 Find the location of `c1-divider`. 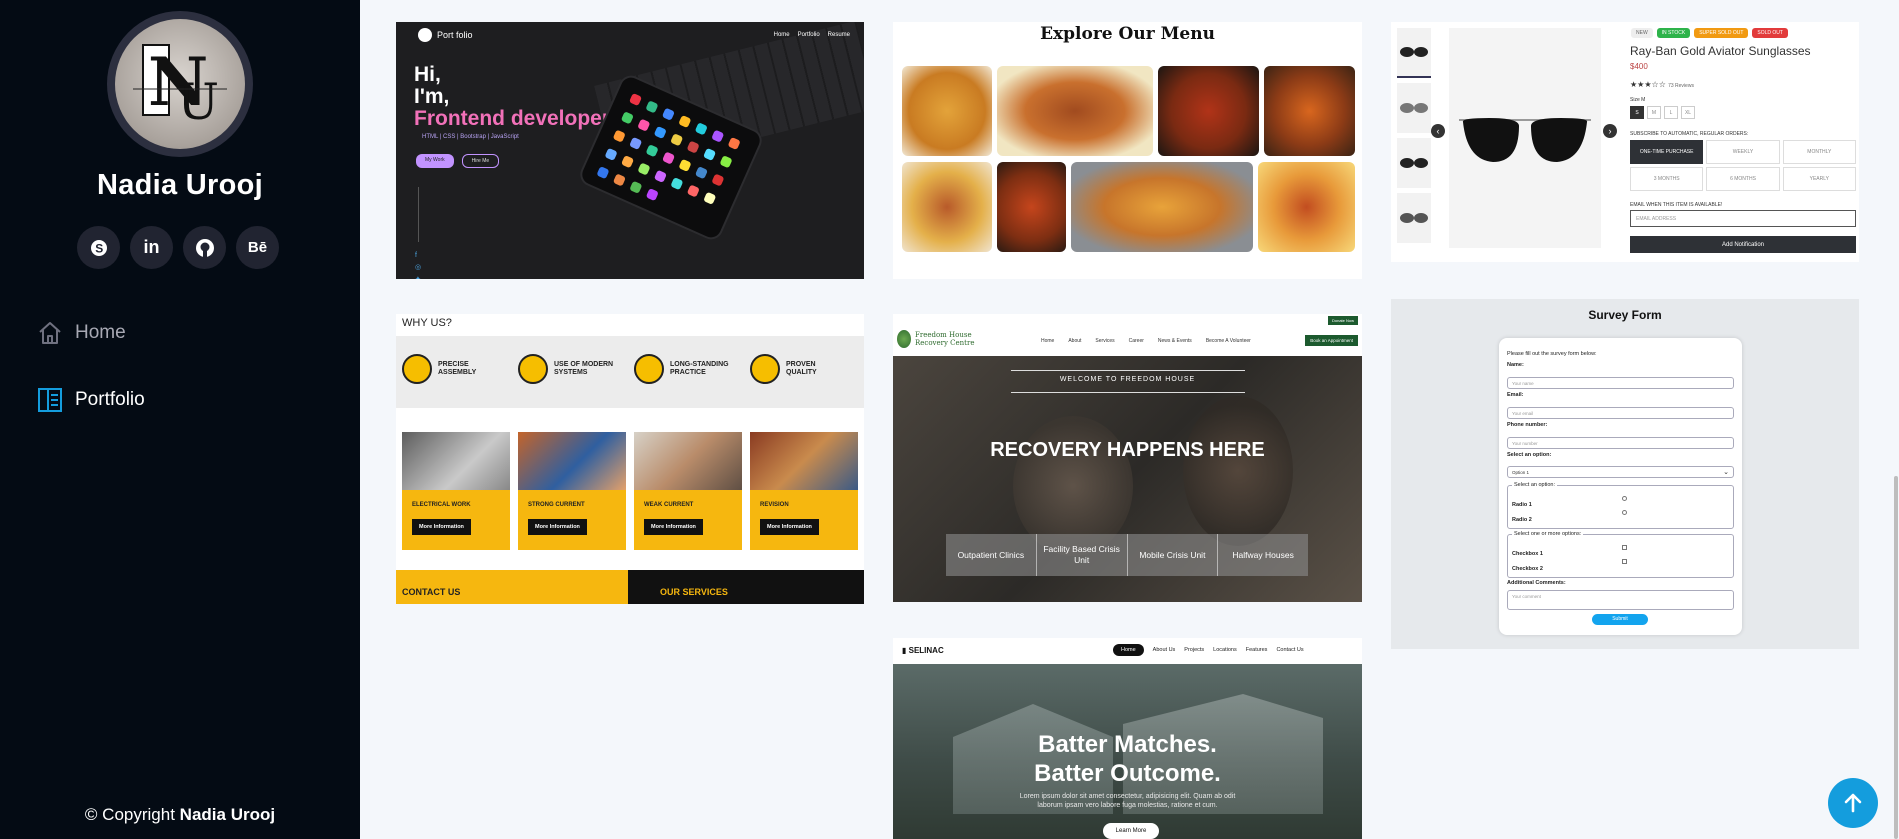

c1-divider is located at coordinates (418, 214).